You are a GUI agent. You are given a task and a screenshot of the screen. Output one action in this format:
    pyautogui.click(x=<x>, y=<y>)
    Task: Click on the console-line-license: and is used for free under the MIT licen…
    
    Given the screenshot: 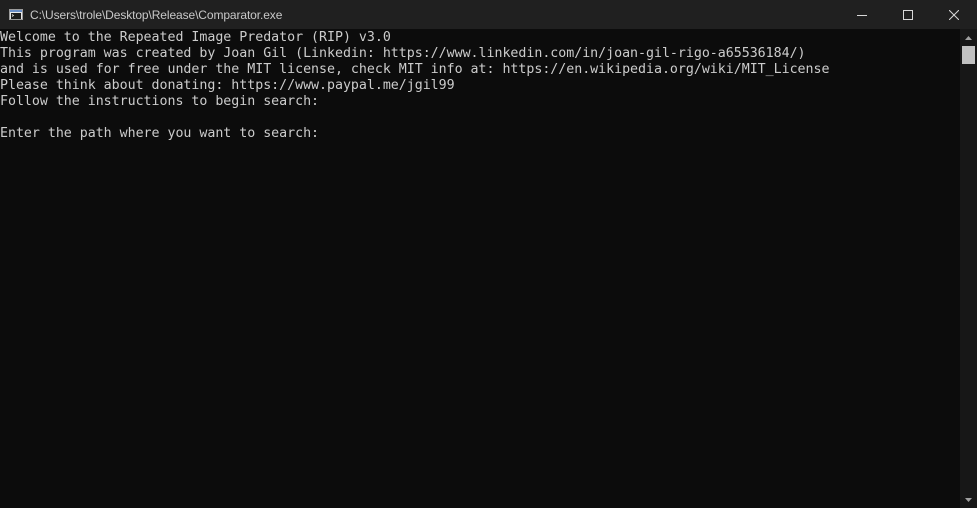 What is the action you would take?
    pyautogui.click(x=415, y=69)
    